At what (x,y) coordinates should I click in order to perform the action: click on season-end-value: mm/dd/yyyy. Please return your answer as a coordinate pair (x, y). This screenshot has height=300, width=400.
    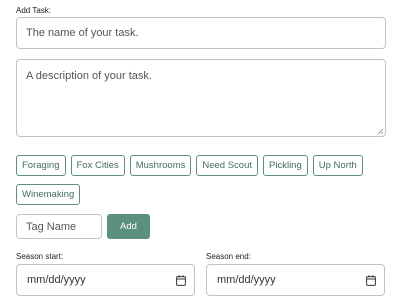
    Looking at the image, I should click on (246, 280).